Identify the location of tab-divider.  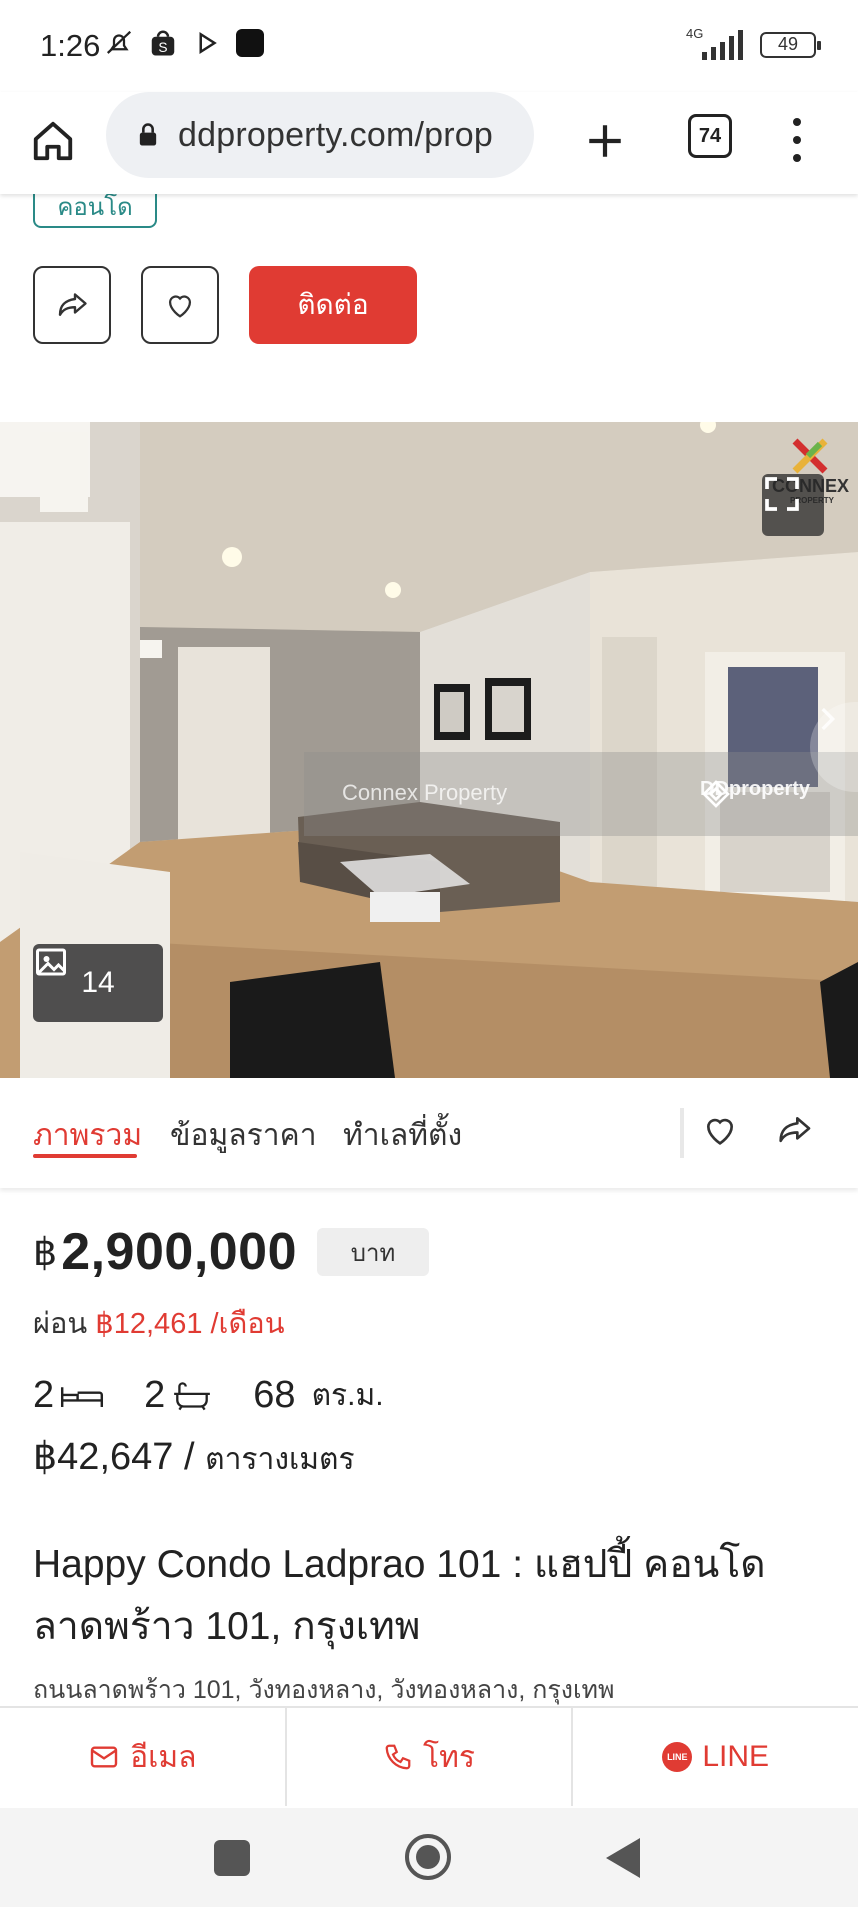
(682, 1133).